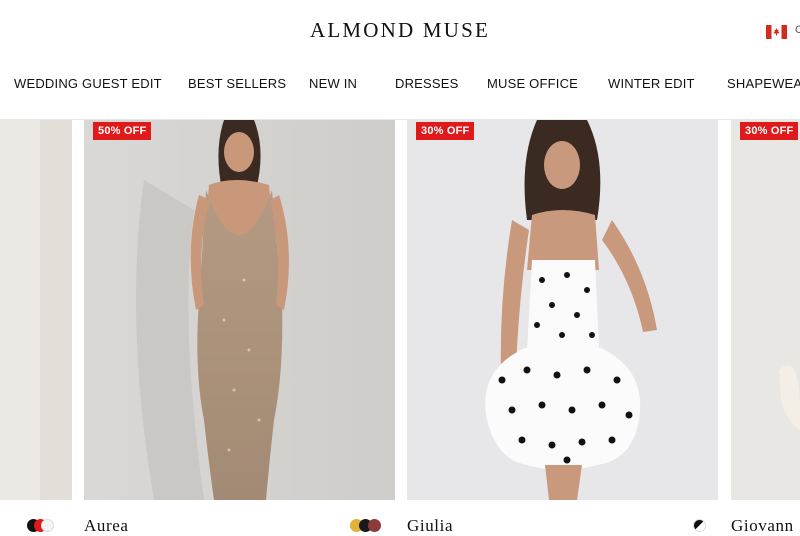 This screenshot has width=800, height=536. Describe the element at coordinates (374, 525) in the screenshot. I see `color-swatch-burgundy` at that location.